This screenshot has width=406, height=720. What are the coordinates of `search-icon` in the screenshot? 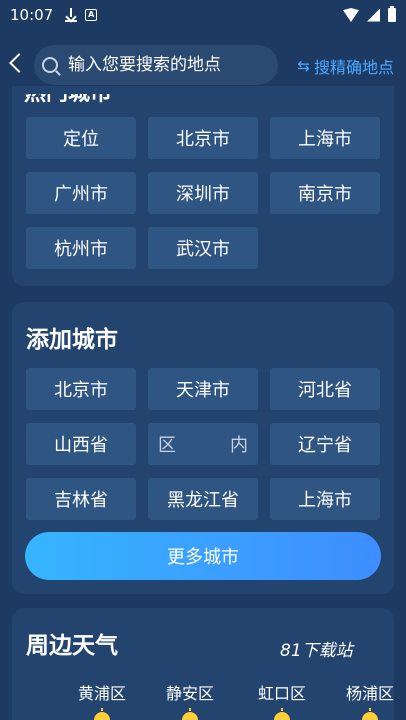 It's located at (50, 65).